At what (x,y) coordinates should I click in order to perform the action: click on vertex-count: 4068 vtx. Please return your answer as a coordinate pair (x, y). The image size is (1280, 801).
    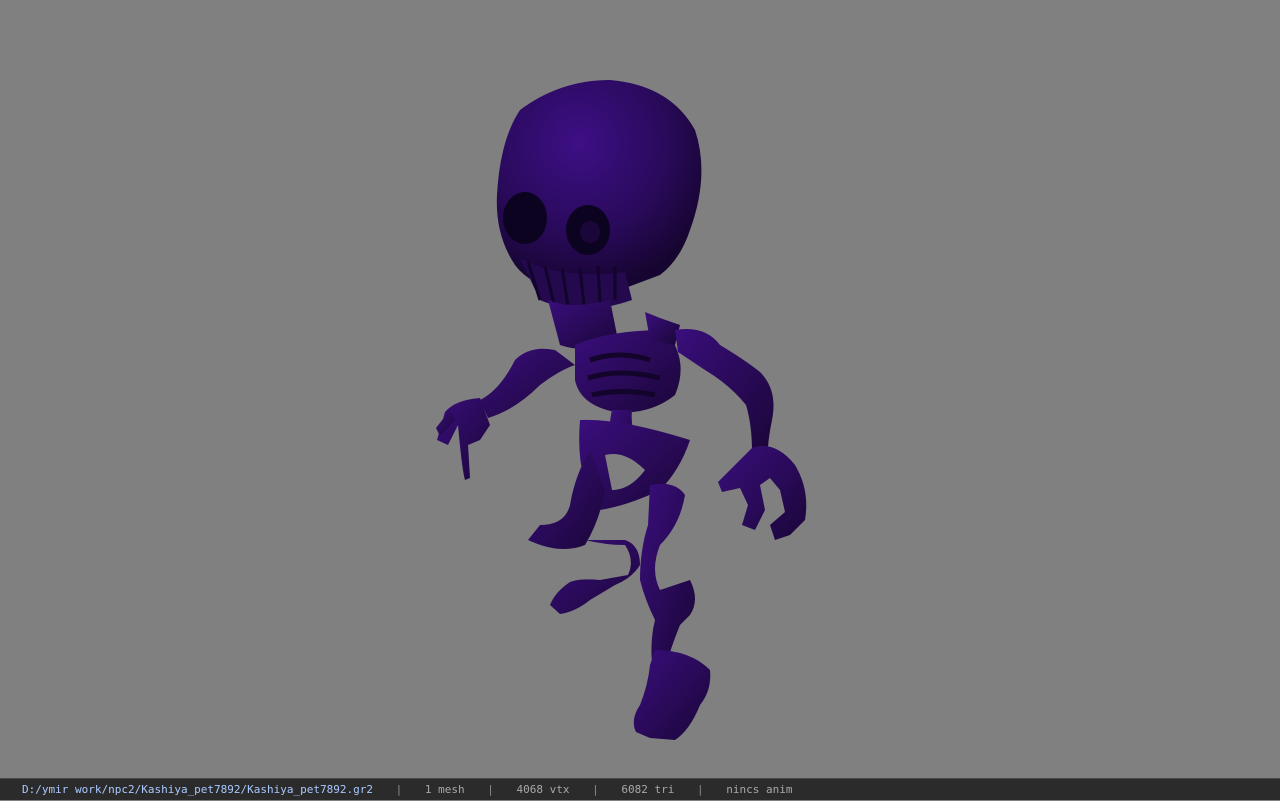
    Looking at the image, I should click on (543, 789).